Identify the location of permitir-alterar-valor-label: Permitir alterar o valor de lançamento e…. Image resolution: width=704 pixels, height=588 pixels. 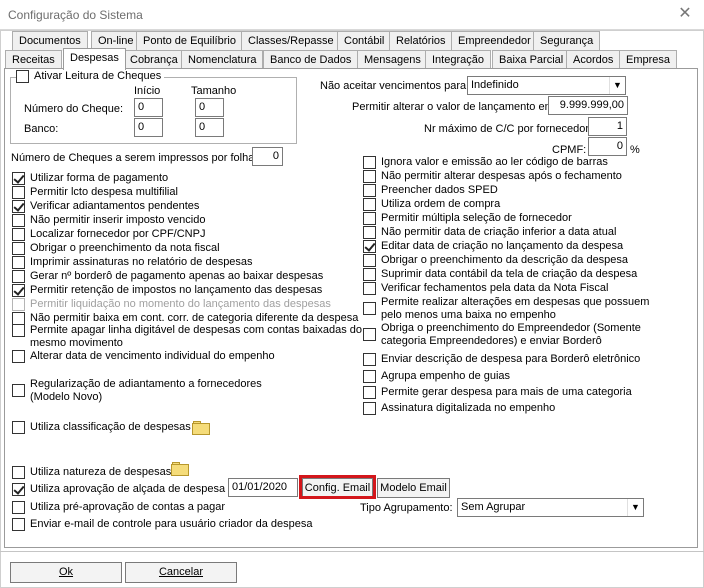
(454, 107).